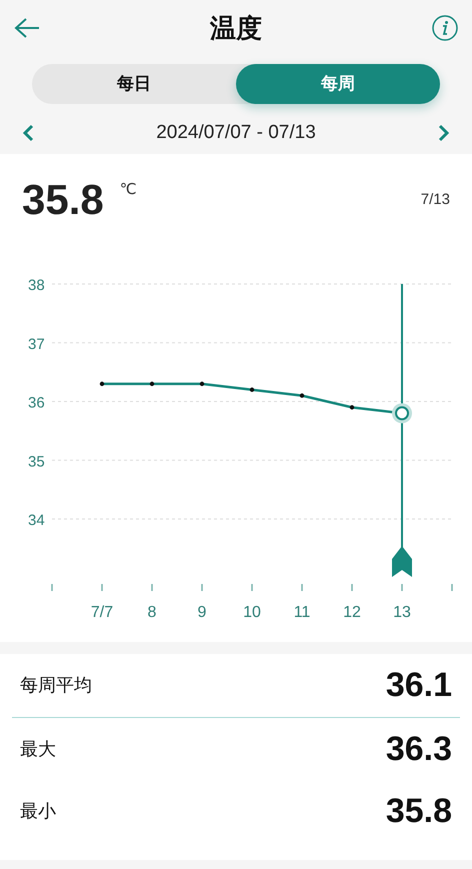  I want to click on back-icon, so click(27, 28).